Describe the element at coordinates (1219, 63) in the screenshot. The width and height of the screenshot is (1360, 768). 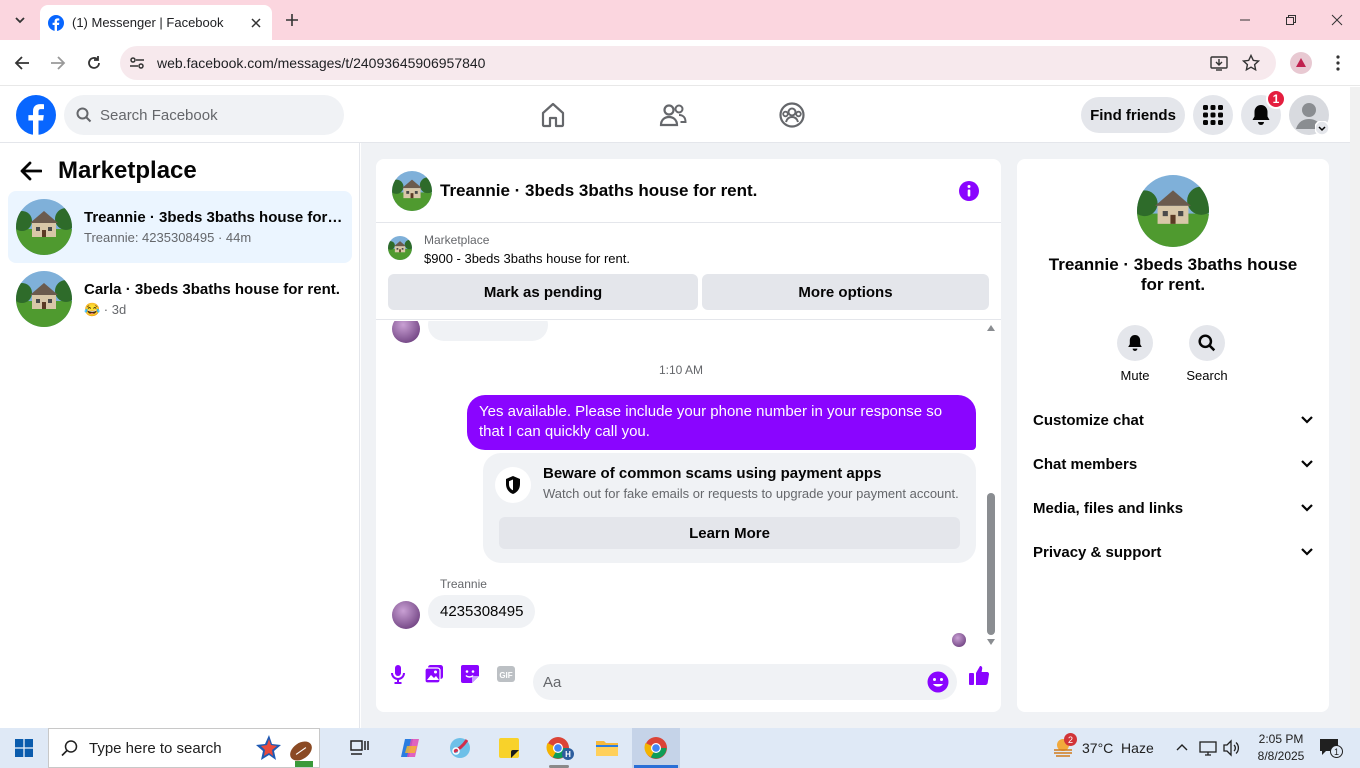
I see `install-app-icon` at that location.